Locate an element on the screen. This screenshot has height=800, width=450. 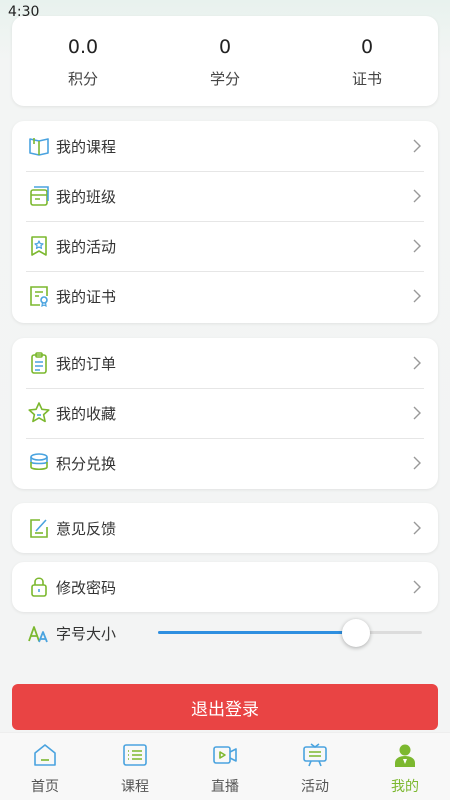
tab-label: 首页 is located at coordinates (45, 787).